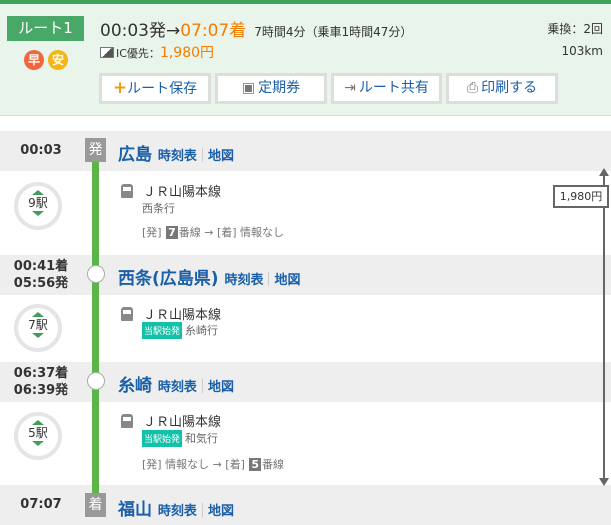 Image resolution: width=611 pixels, height=525 pixels. Describe the element at coordinates (509, 88) in the screenshot. I see `print-label: 印刷する` at that location.